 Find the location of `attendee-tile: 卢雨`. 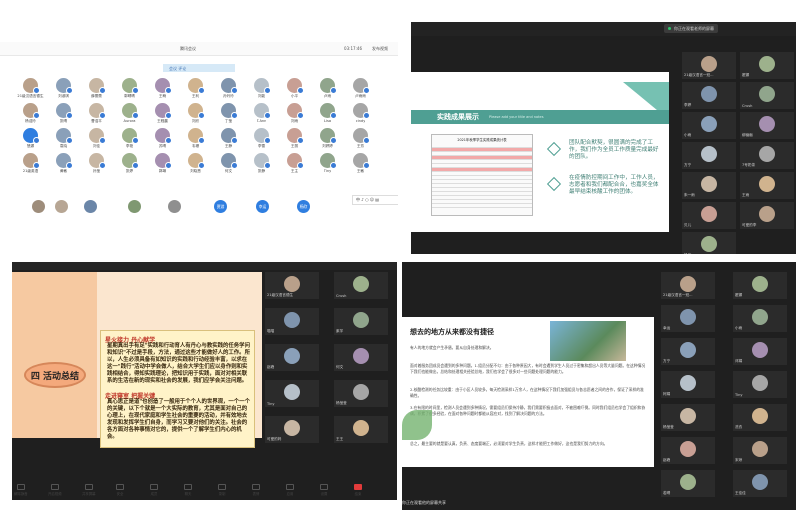

attendee-tile: 卢雨 is located at coordinates (327, 88).